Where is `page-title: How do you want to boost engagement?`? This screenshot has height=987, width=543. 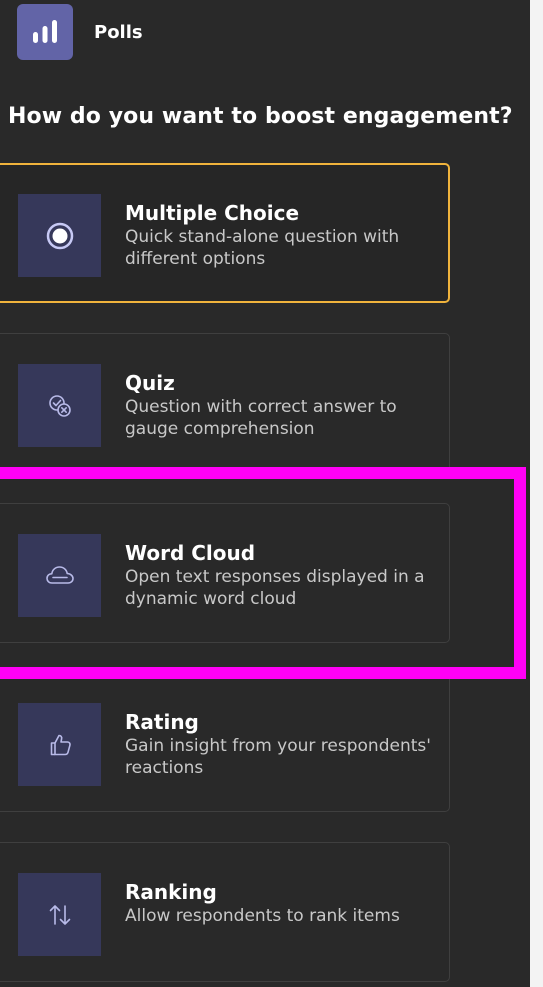
page-title: How do you want to boost engagement? is located at coordinates (260, 116).